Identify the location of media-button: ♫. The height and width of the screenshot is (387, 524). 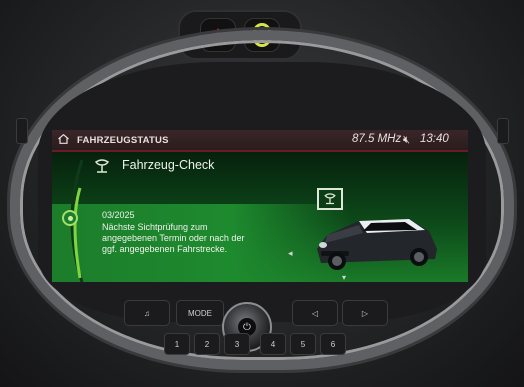
(147, 313).